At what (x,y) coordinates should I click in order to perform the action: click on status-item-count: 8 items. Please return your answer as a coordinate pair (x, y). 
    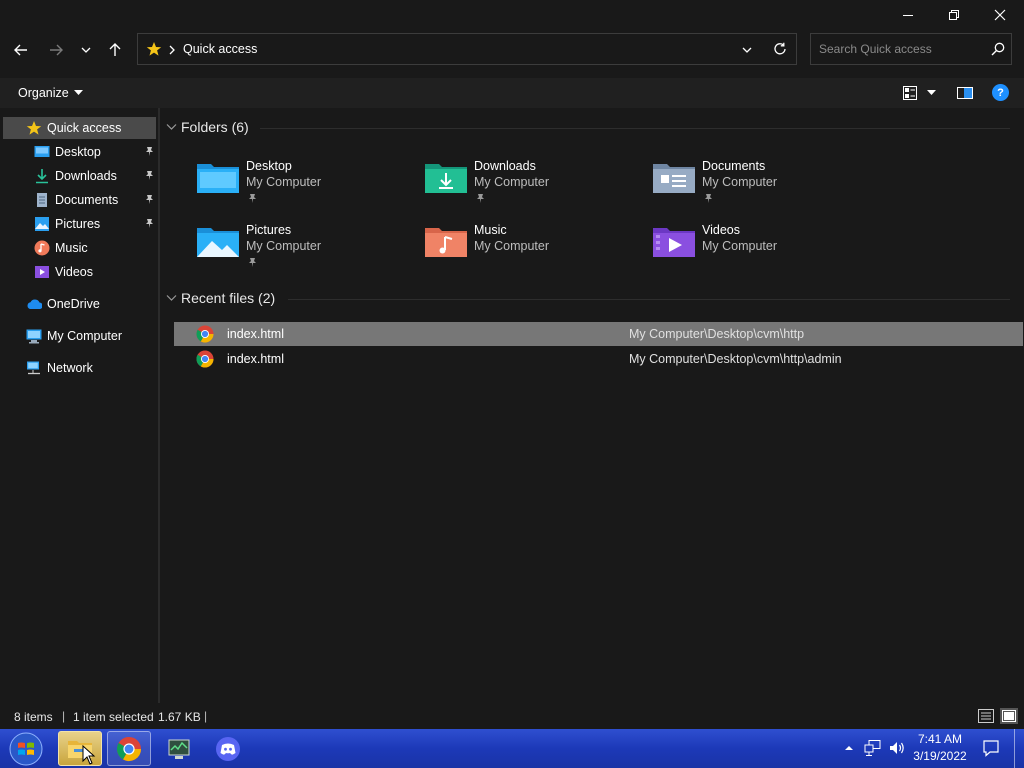
    Looking at the image, I should click on (33, 717).